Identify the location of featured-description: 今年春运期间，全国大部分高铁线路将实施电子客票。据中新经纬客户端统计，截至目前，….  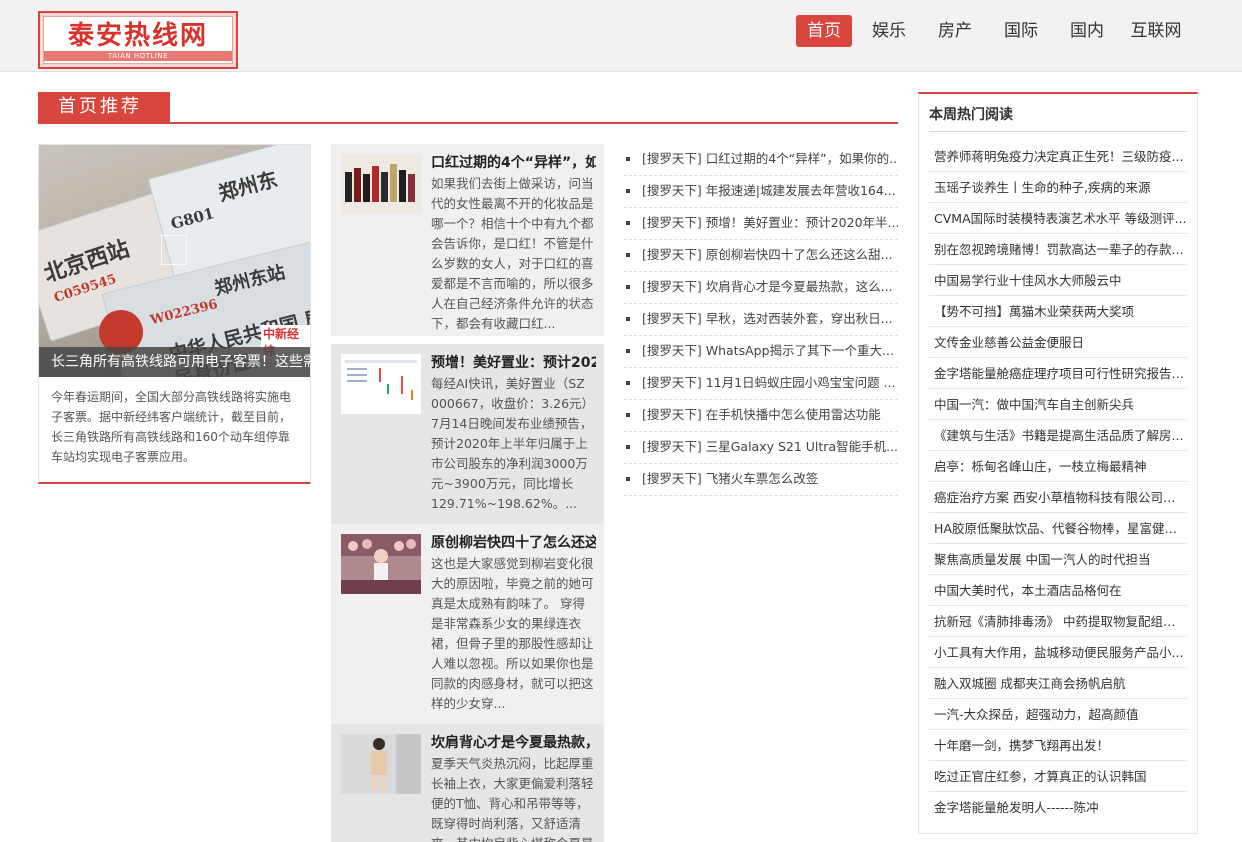
(171, 427).